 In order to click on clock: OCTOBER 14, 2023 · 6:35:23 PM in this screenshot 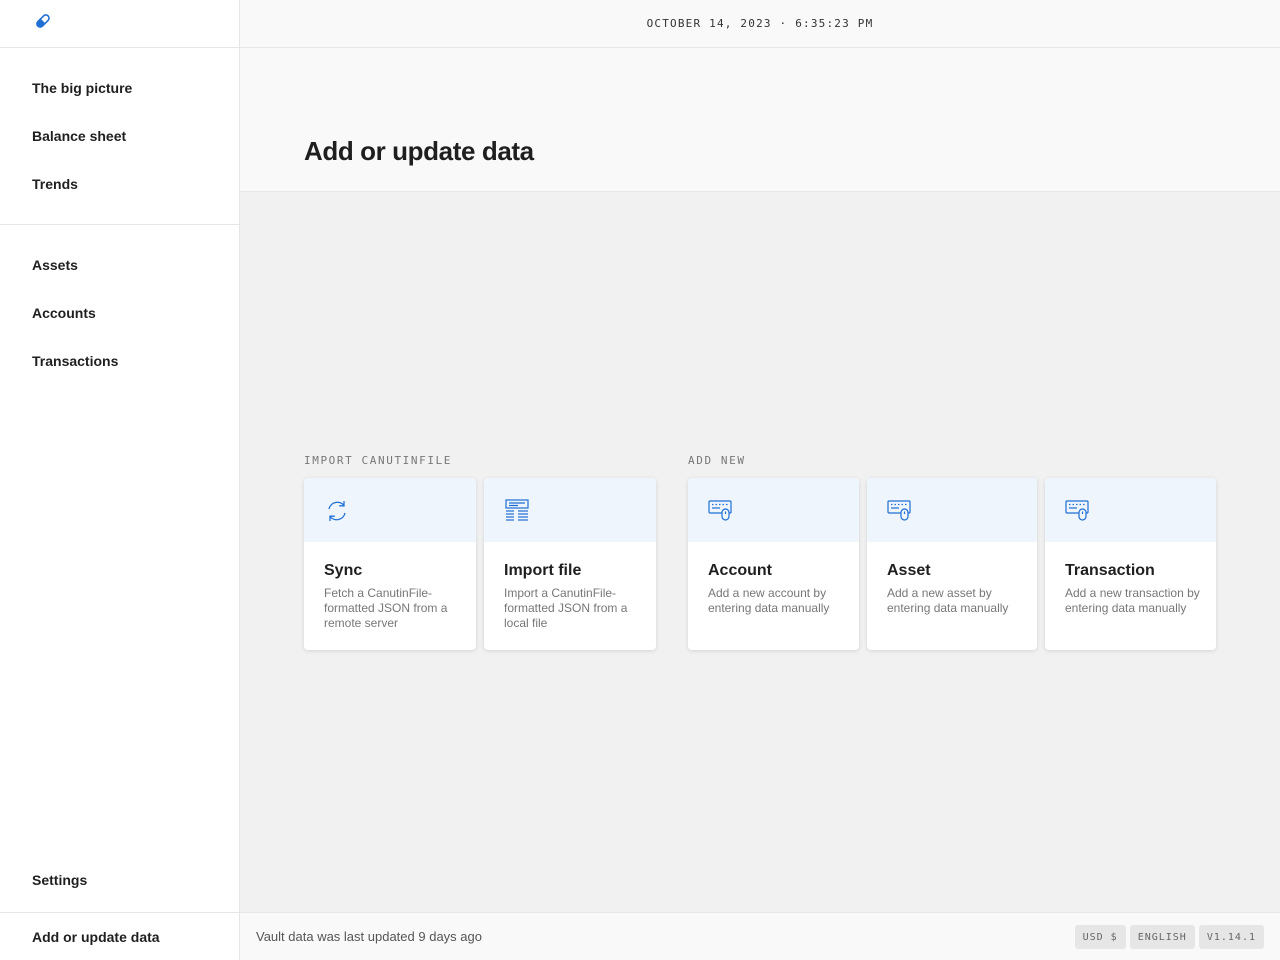, I will do `click(760, 23)`.